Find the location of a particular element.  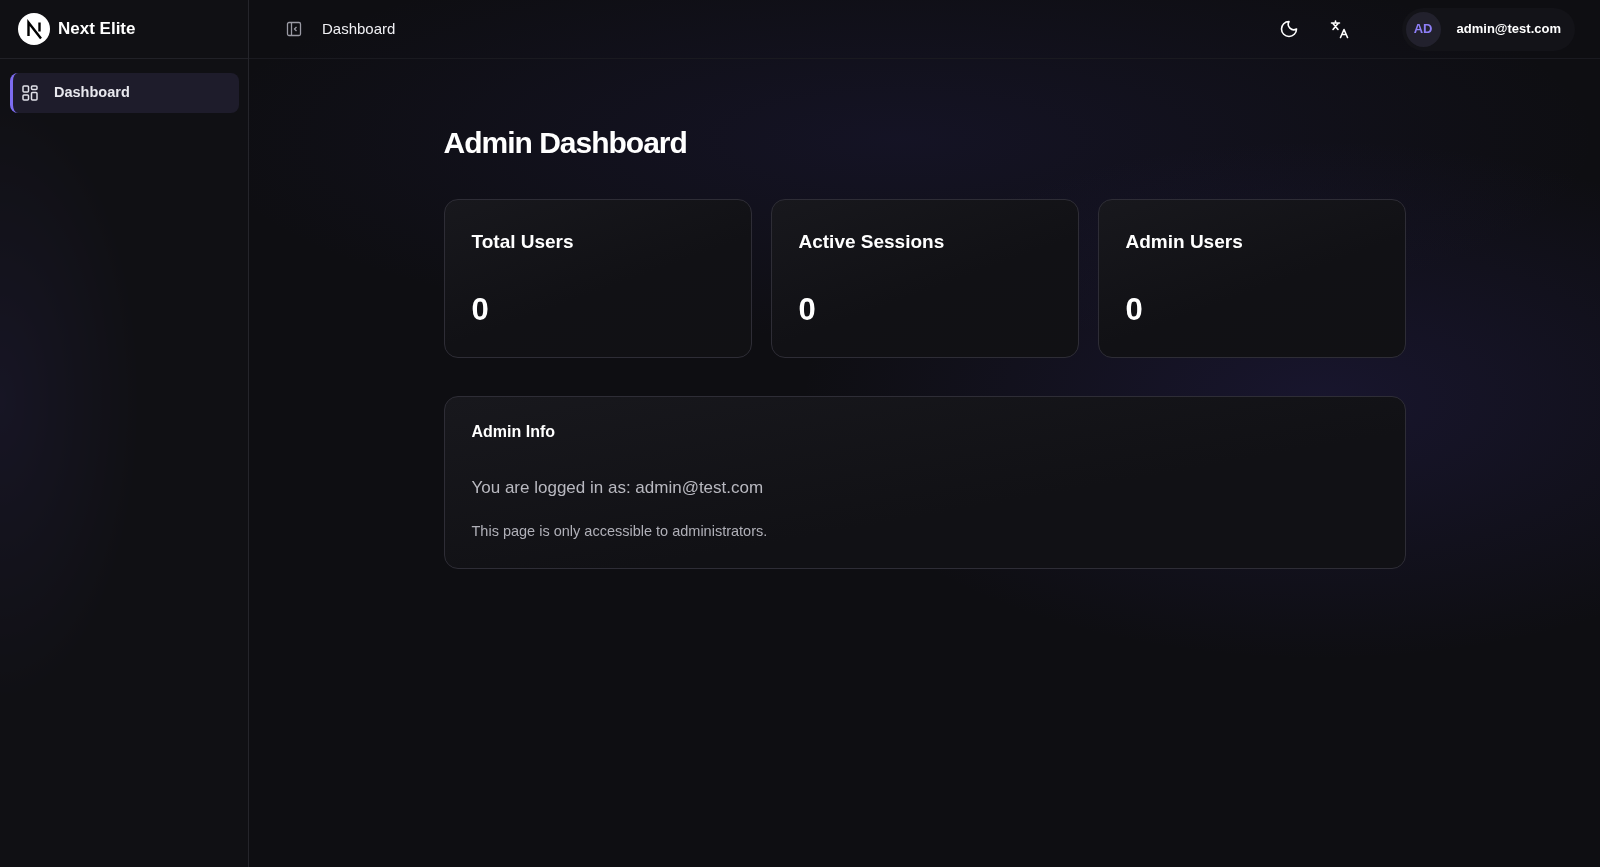

page-title: Admin Dashboard is located at coordinates (565, 143).